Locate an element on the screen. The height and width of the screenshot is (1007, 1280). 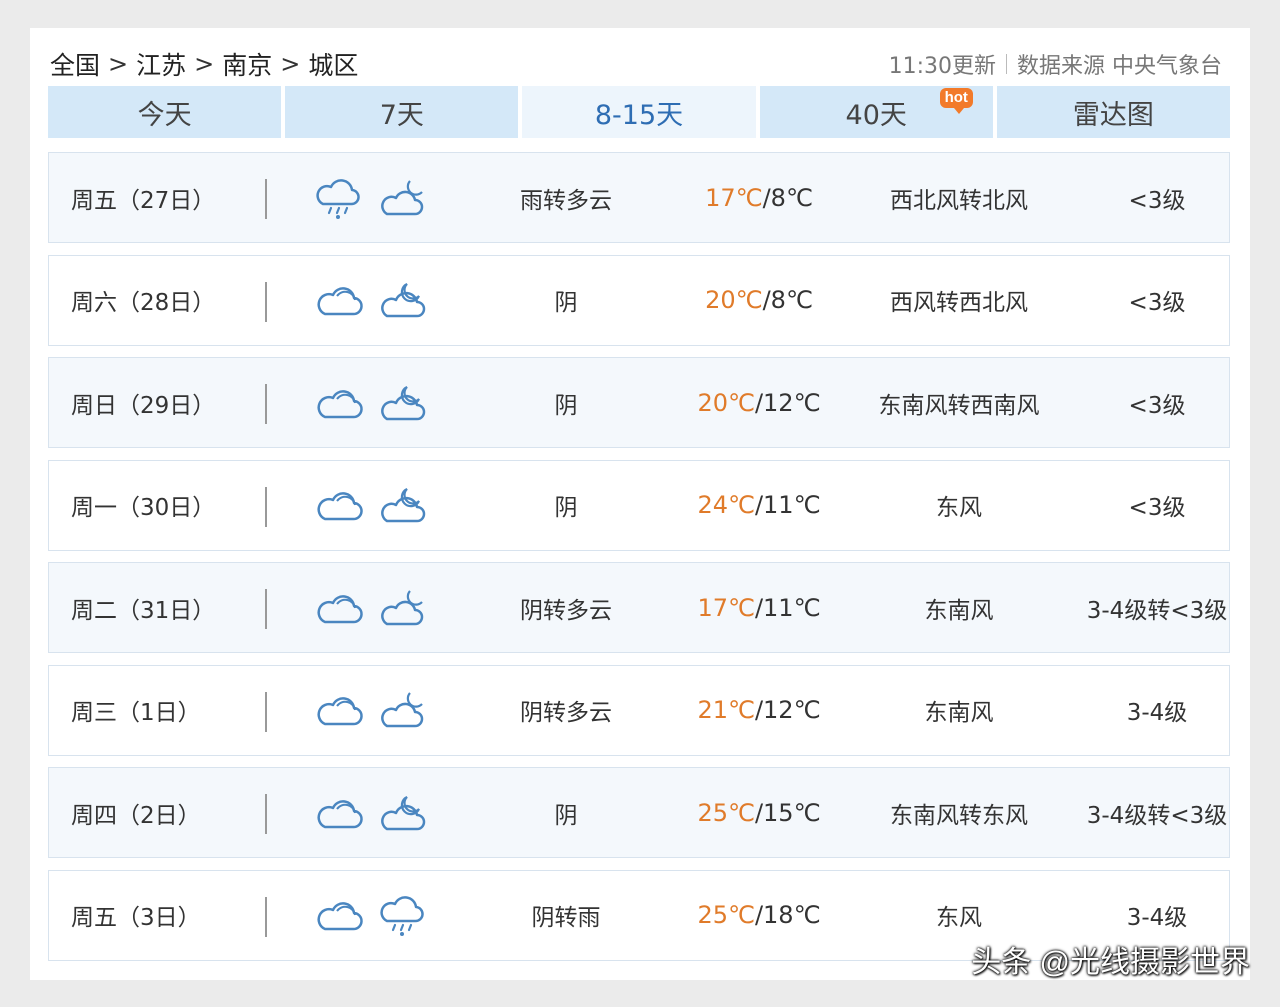
wind-direction: 东风 is located at coordinates (959, 508).